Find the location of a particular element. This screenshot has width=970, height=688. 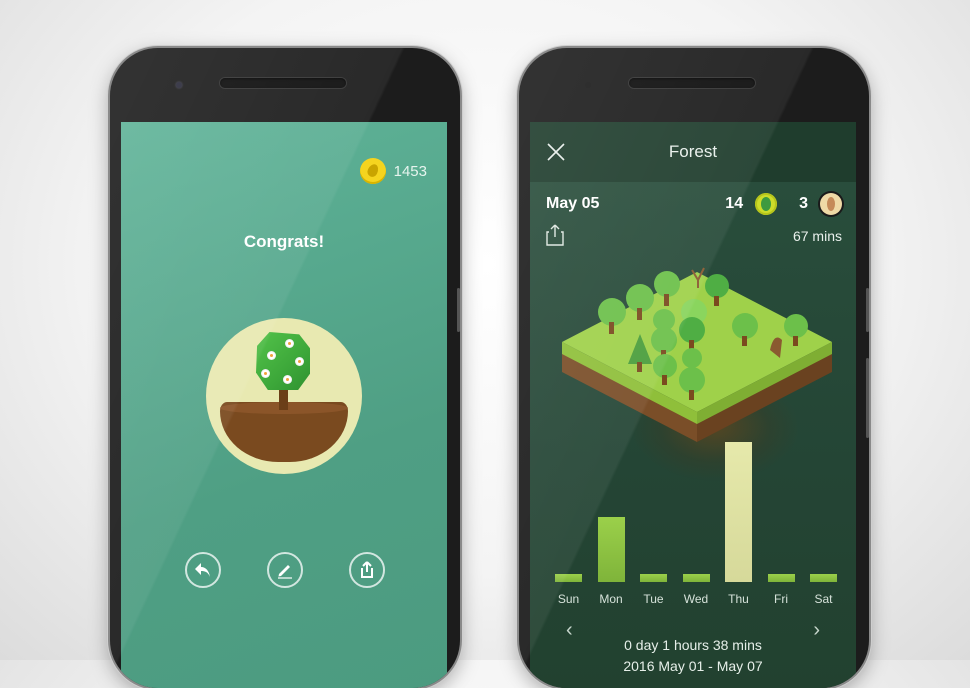

pencil-icon is located at coordinates (285, 572).